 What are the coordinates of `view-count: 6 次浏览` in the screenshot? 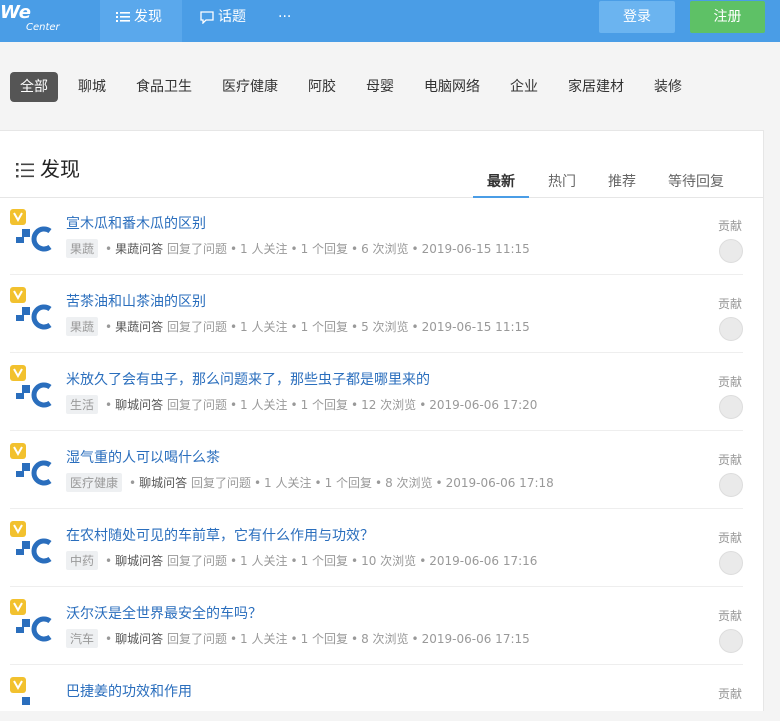 It's located at (385, 249).